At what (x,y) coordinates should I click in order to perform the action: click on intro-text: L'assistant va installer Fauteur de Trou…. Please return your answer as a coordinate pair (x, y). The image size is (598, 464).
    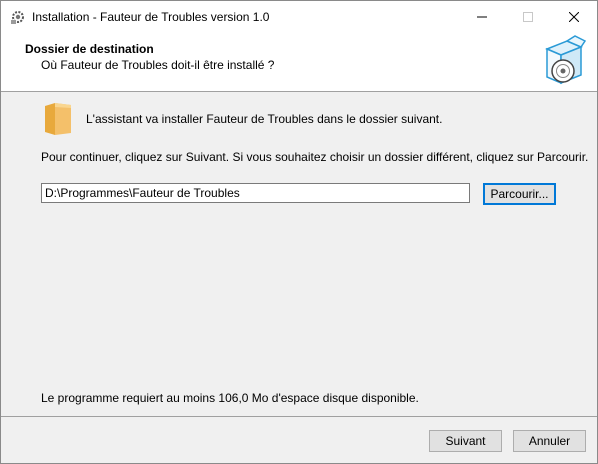
    Looking at the image, I should click on (264, 119).